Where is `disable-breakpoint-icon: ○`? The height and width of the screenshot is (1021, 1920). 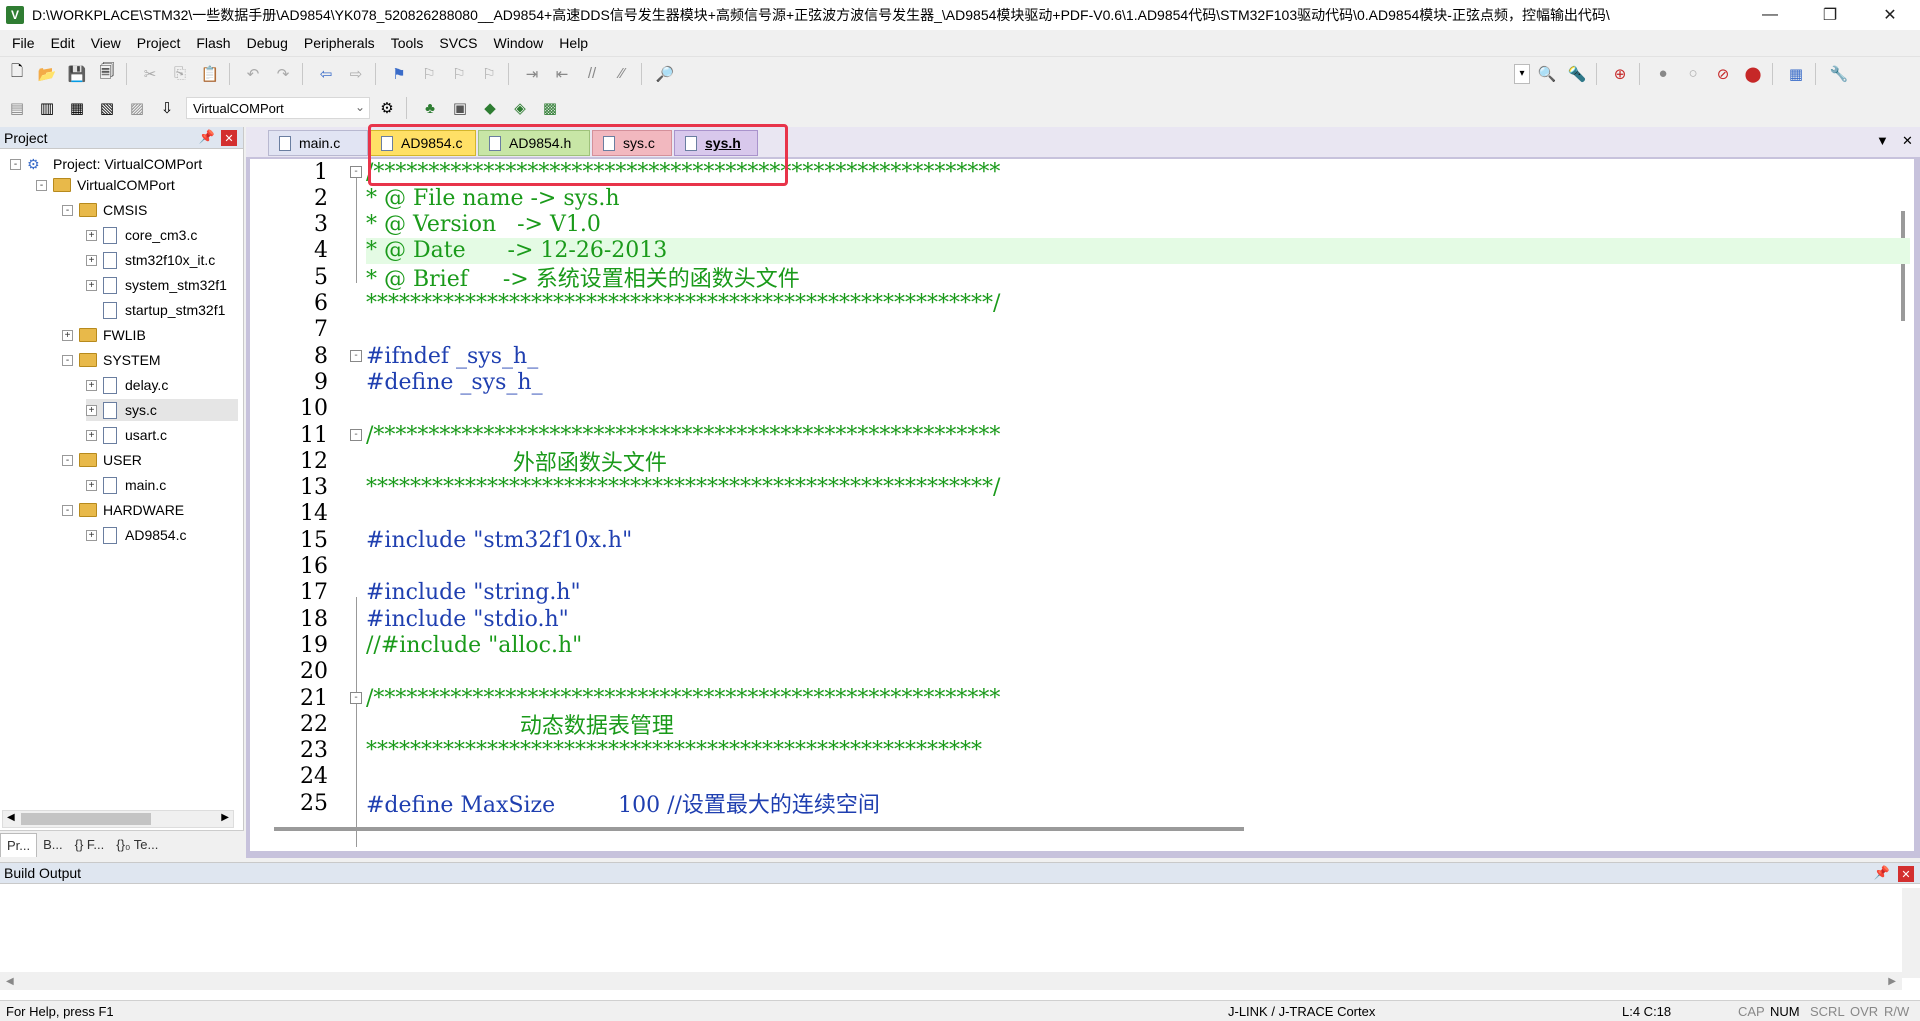 disable-breakpoint-icon: ○ is located at coordinates (1693, 74).